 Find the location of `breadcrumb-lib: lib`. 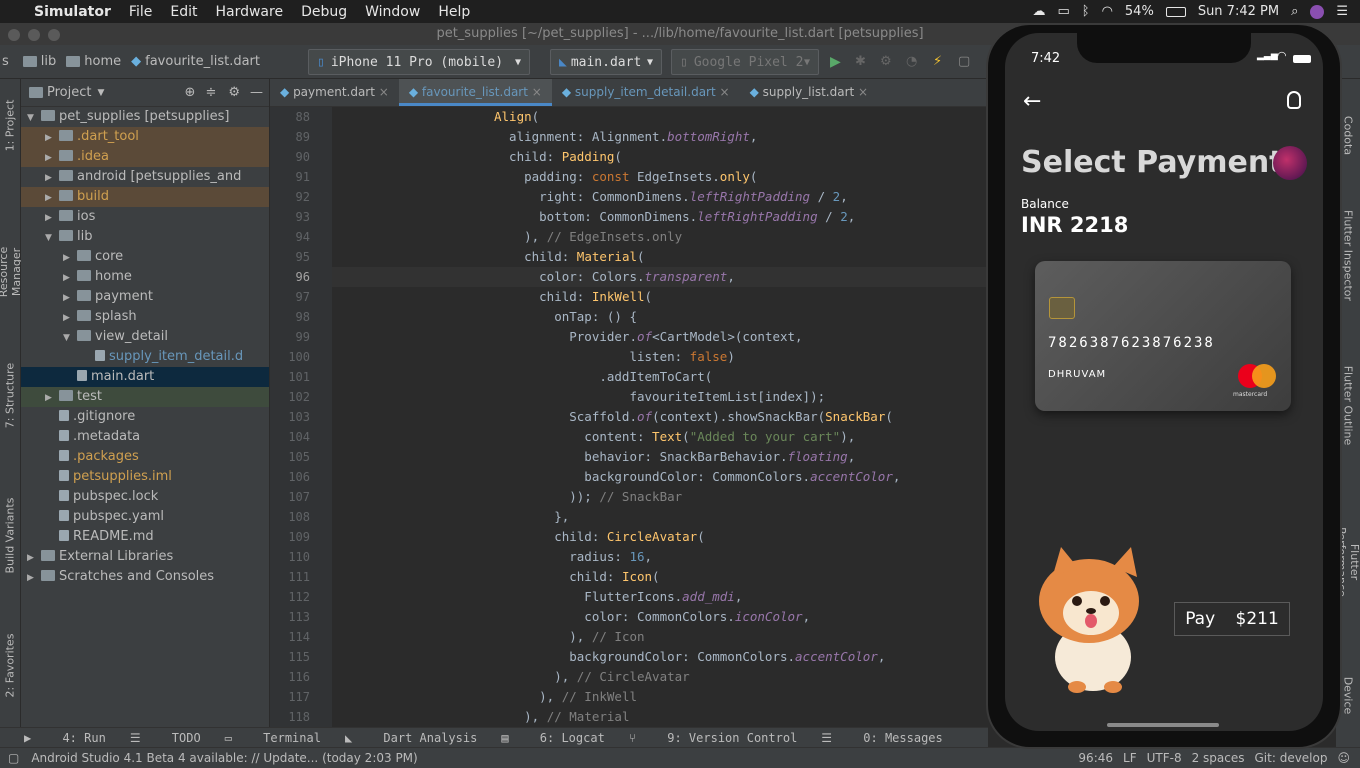

breadcrumb-lib: lib is located at coordinates (48, 61).